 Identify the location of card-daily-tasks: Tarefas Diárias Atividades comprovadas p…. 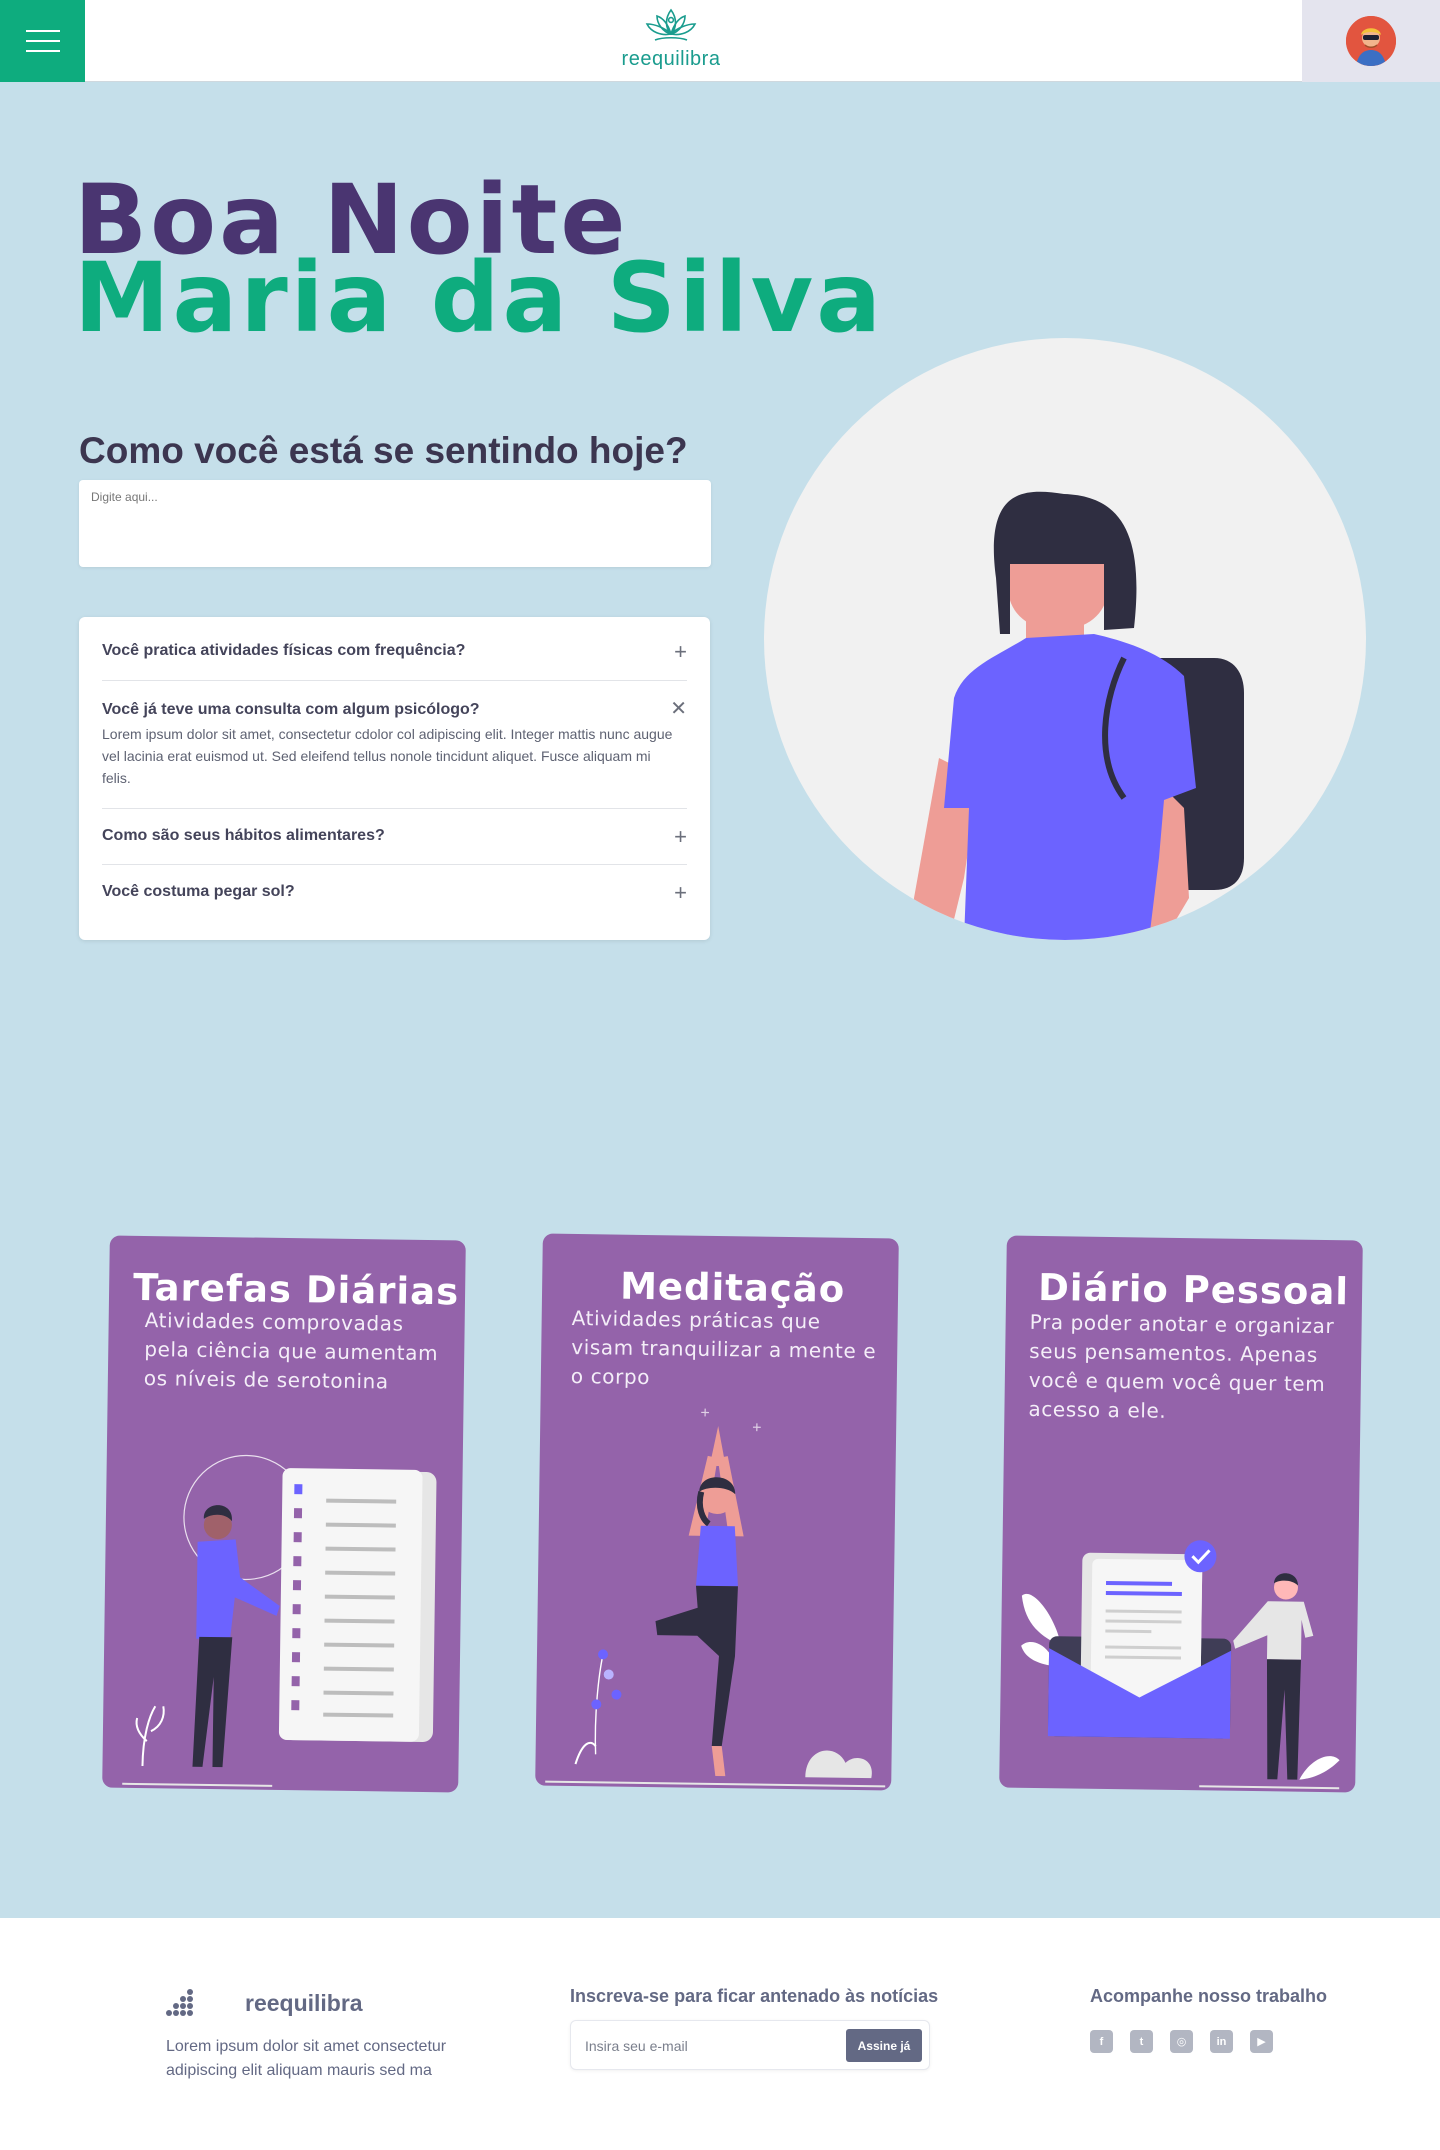
(284, 1514).